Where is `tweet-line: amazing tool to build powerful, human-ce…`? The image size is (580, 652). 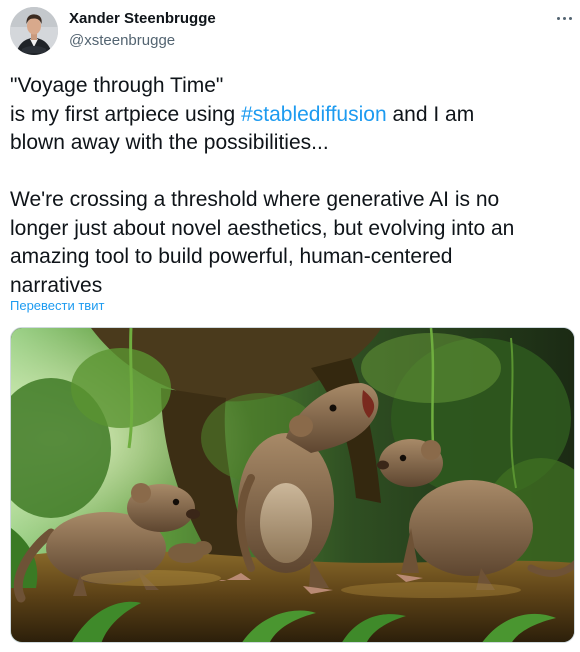 tweet-line: amazing tool to build powerful, human-ce… is located at coordinates (231, 256).